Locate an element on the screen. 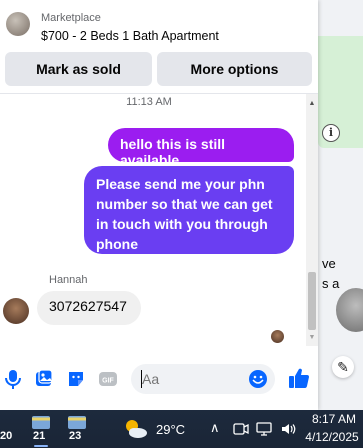  taskbar: 20 21 23 29°C ∧ 8:17 AM 4/12/2025 is located at coordinates (181, 429).